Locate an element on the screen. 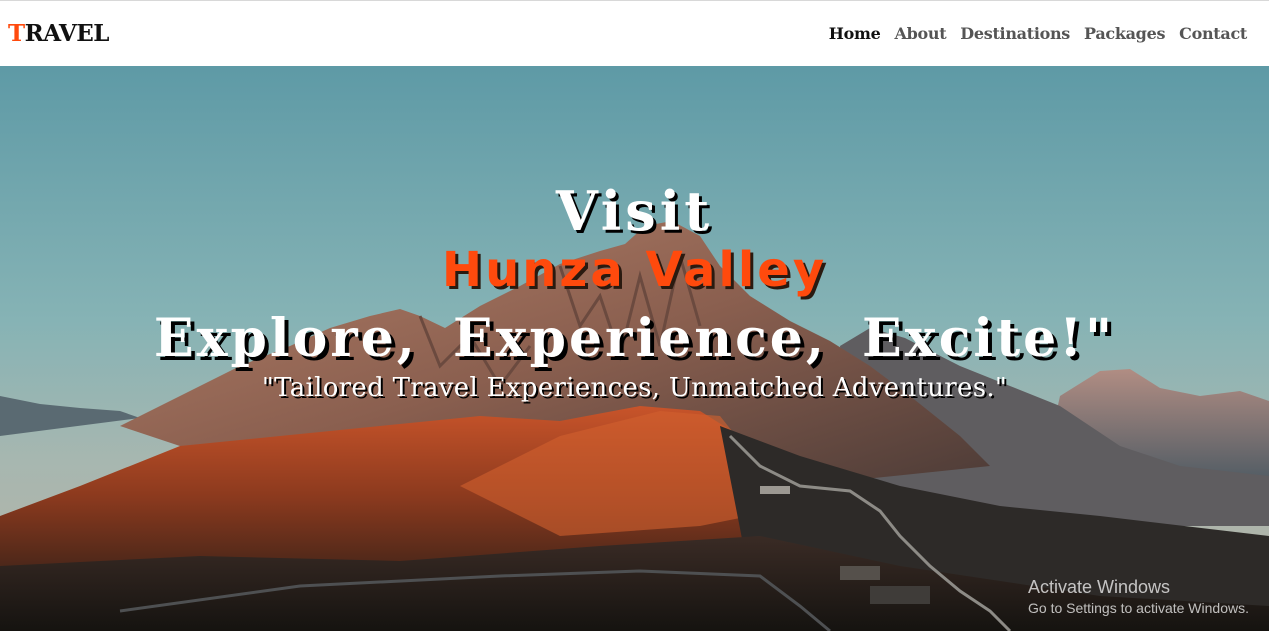  logo-rest: RAVEL is located at coordinates (67, 33).